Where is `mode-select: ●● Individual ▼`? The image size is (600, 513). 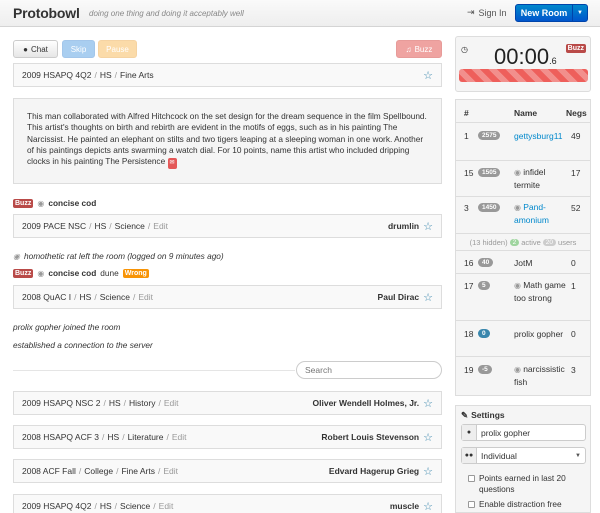 mode-select: ●● Individual ▼ is located at coordinates (523, 455).